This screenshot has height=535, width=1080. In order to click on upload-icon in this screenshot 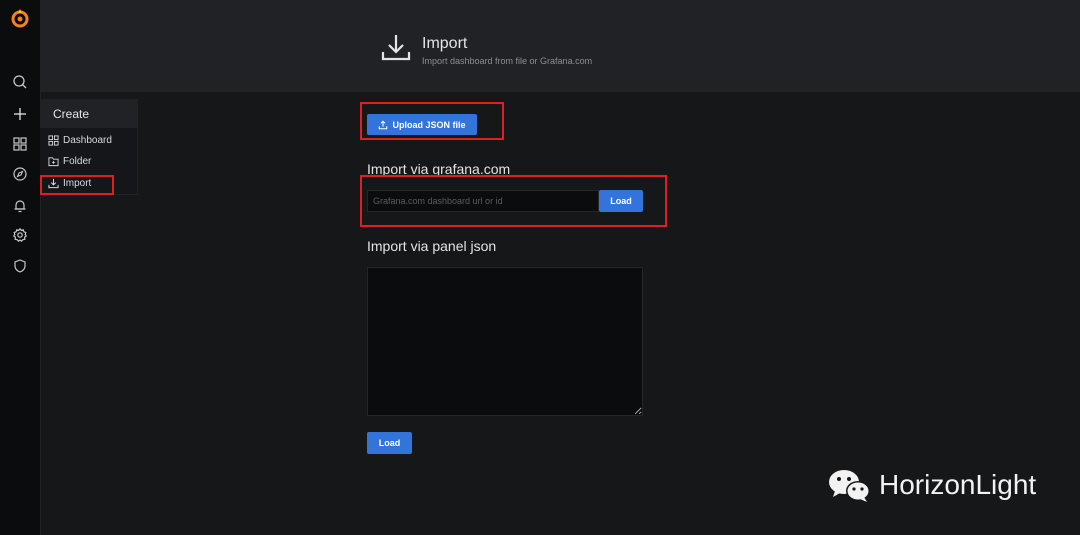, I will do `click(383, 124)`.